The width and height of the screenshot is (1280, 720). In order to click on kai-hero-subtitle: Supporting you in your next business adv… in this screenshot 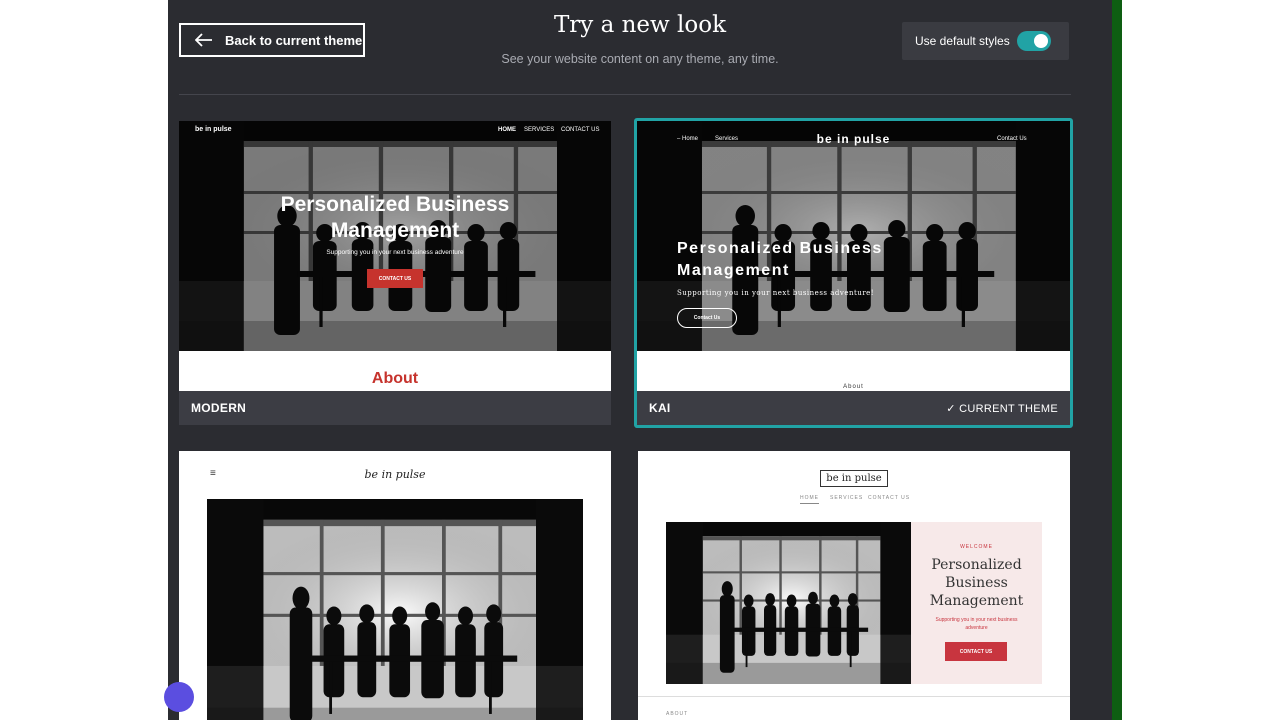, I will do `click(776, 293)`.